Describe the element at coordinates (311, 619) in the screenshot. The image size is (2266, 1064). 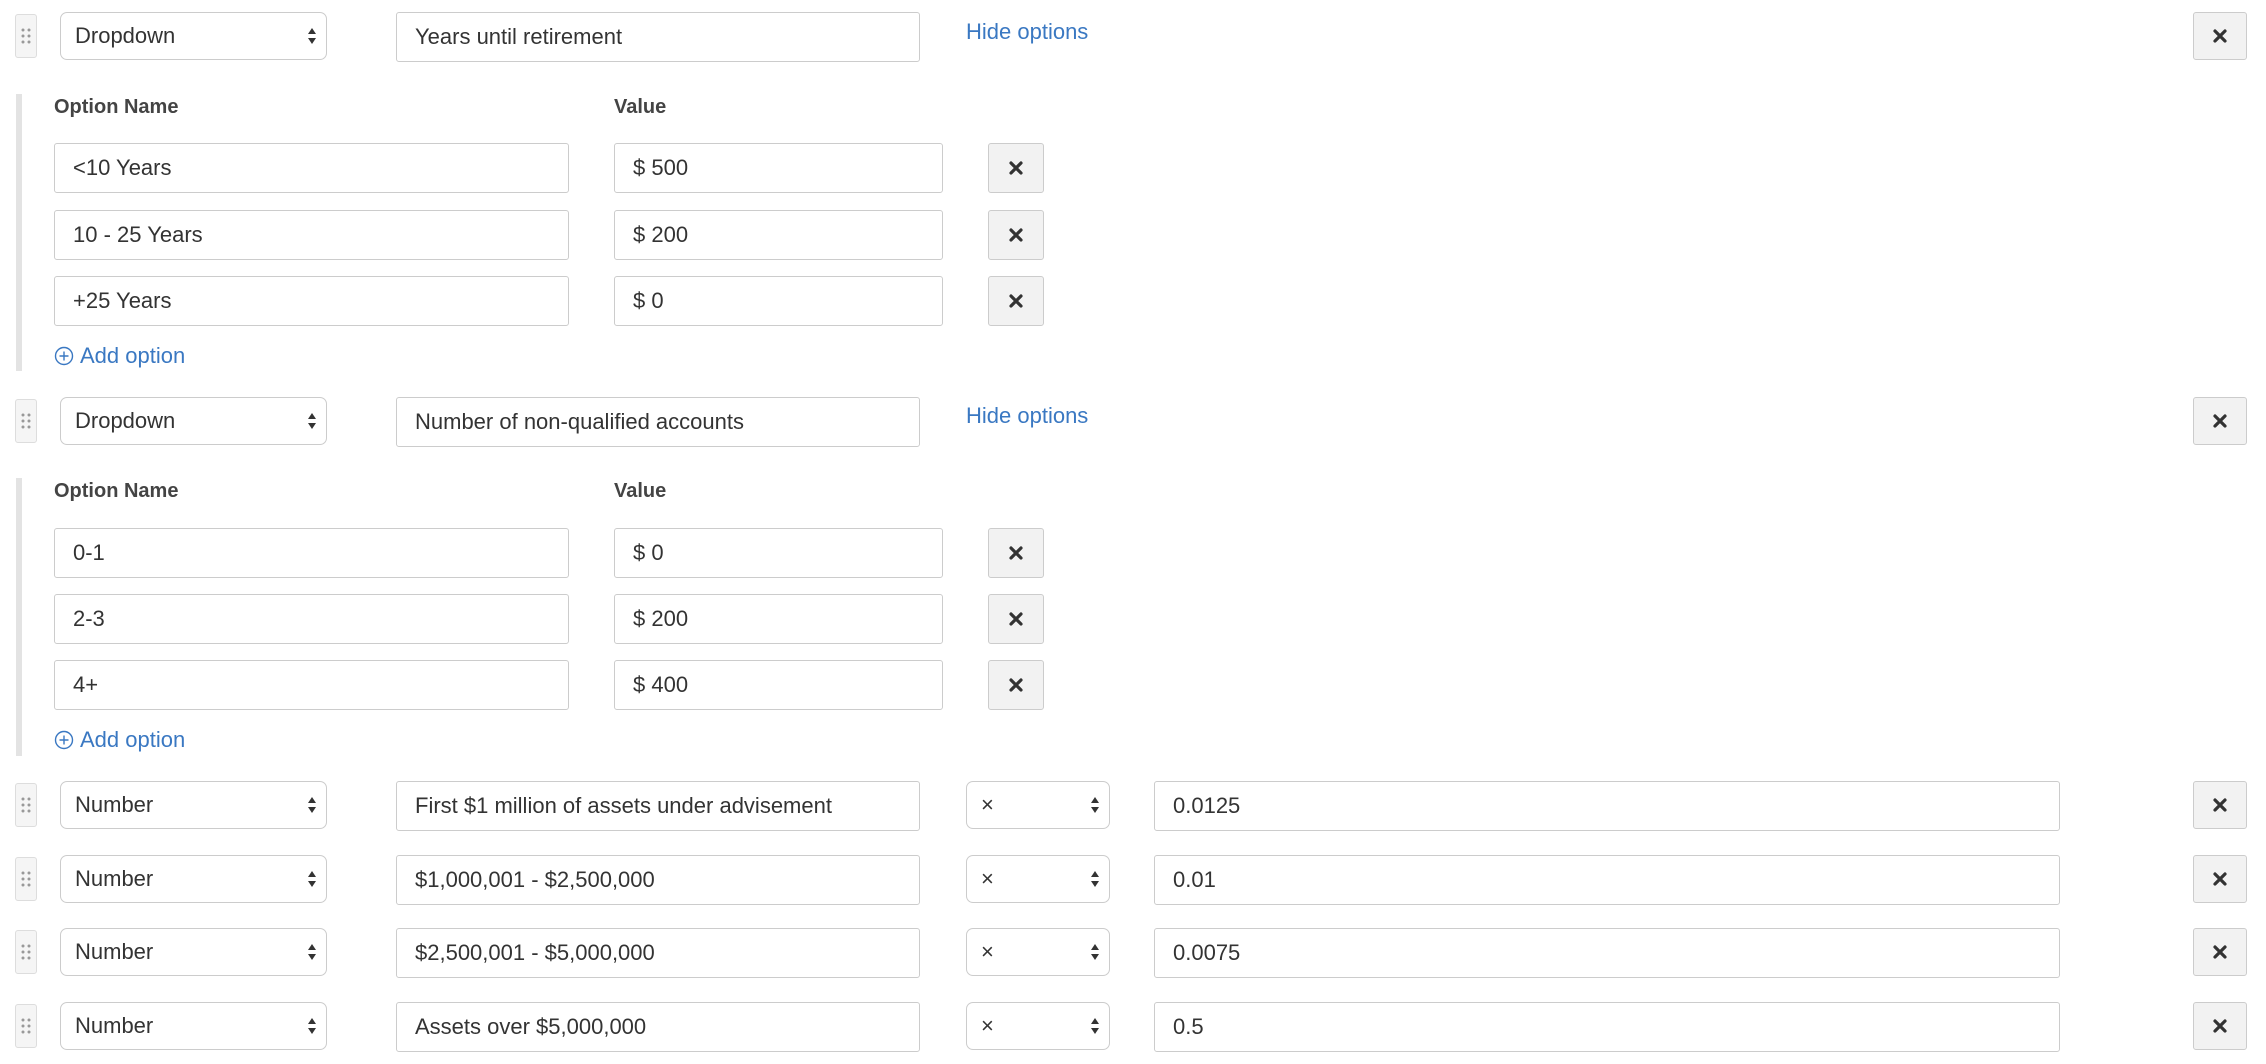
I see `option-name-input: 2-3` at that location.